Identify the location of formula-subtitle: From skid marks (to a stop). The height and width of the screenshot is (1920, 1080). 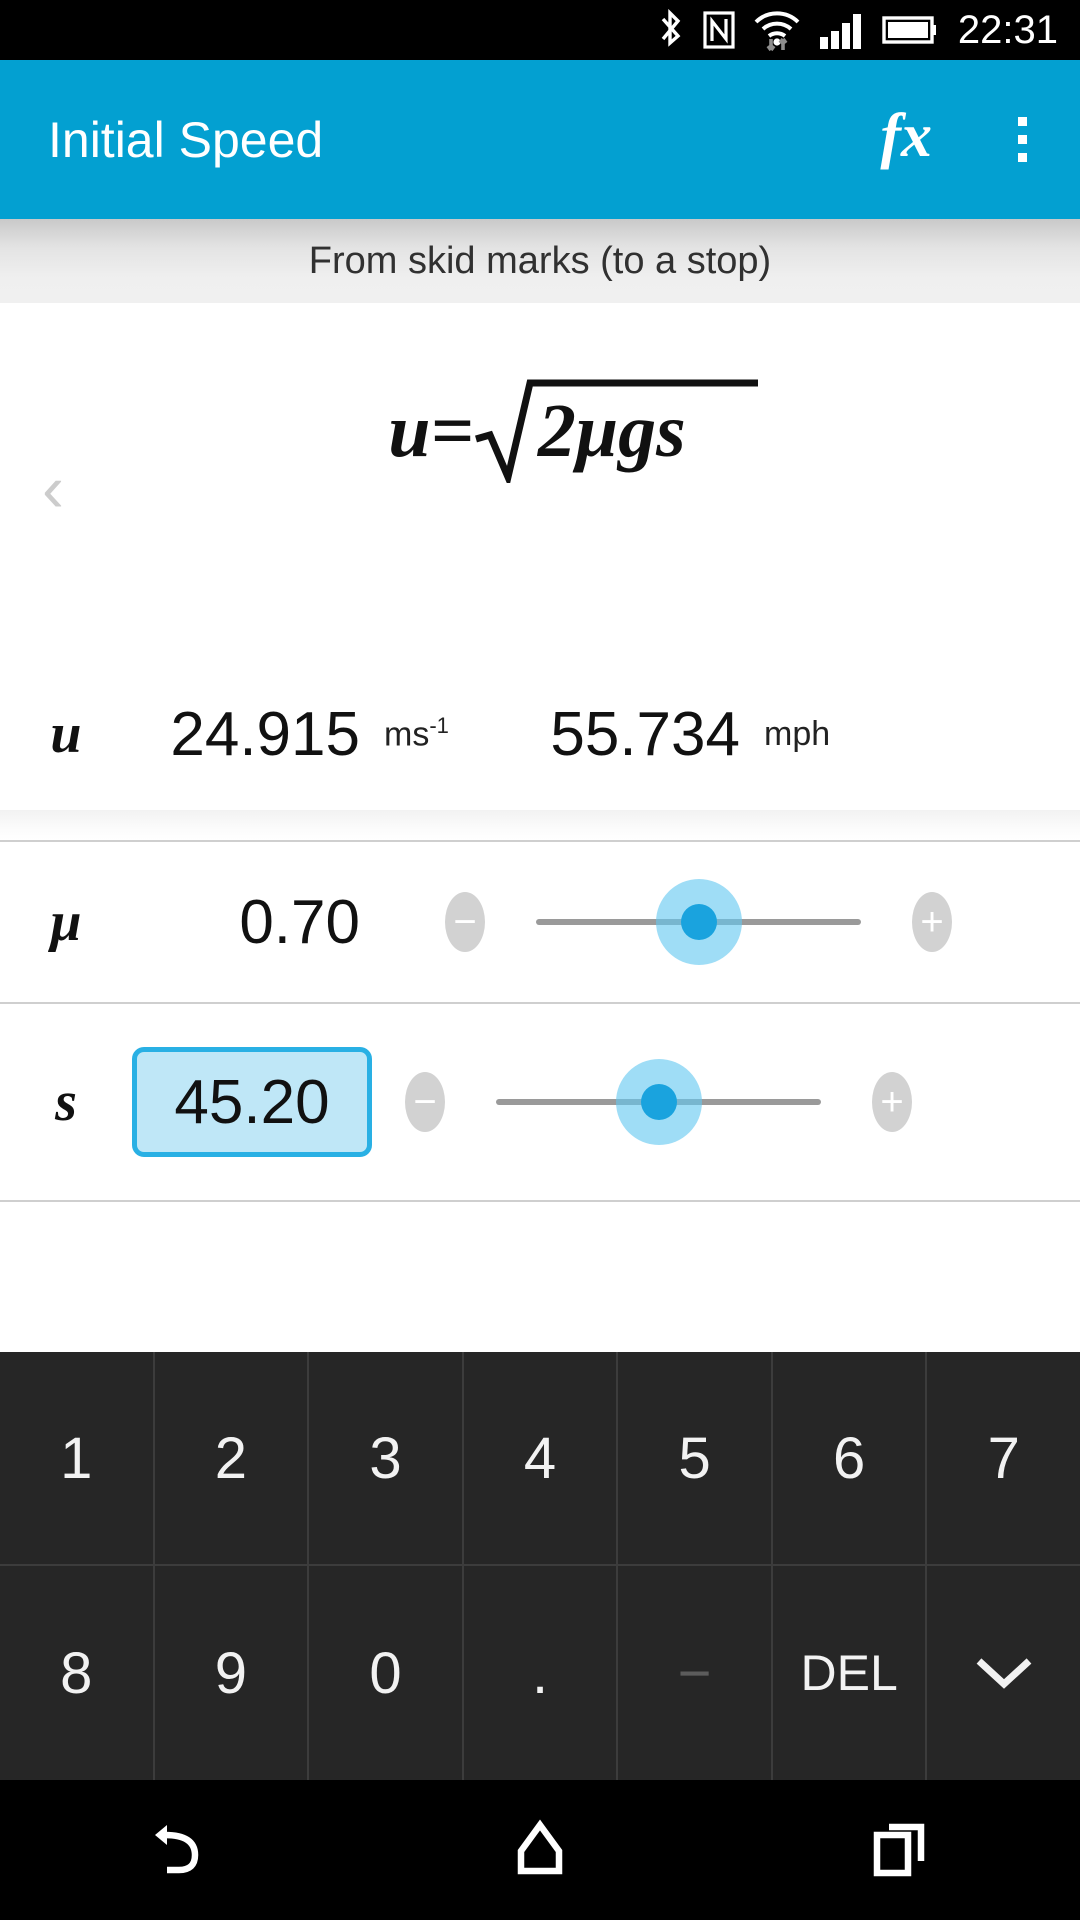
(540, 260).